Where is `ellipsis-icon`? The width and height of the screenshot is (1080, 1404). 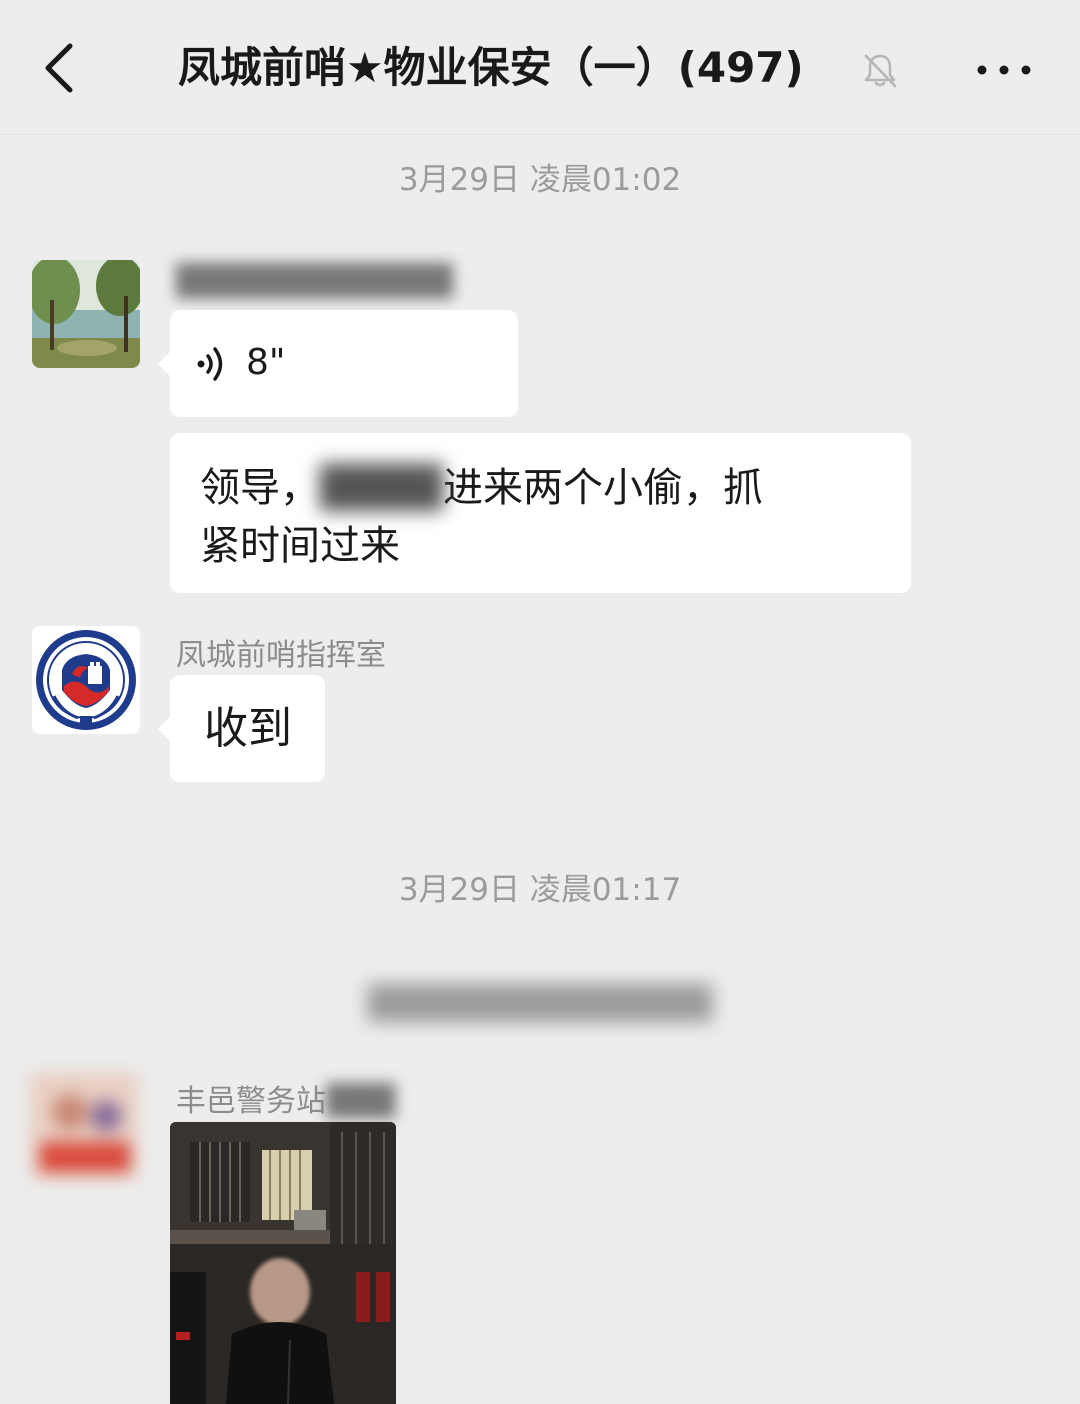
ellipsis-icon is located at coordinates (1004, 70).